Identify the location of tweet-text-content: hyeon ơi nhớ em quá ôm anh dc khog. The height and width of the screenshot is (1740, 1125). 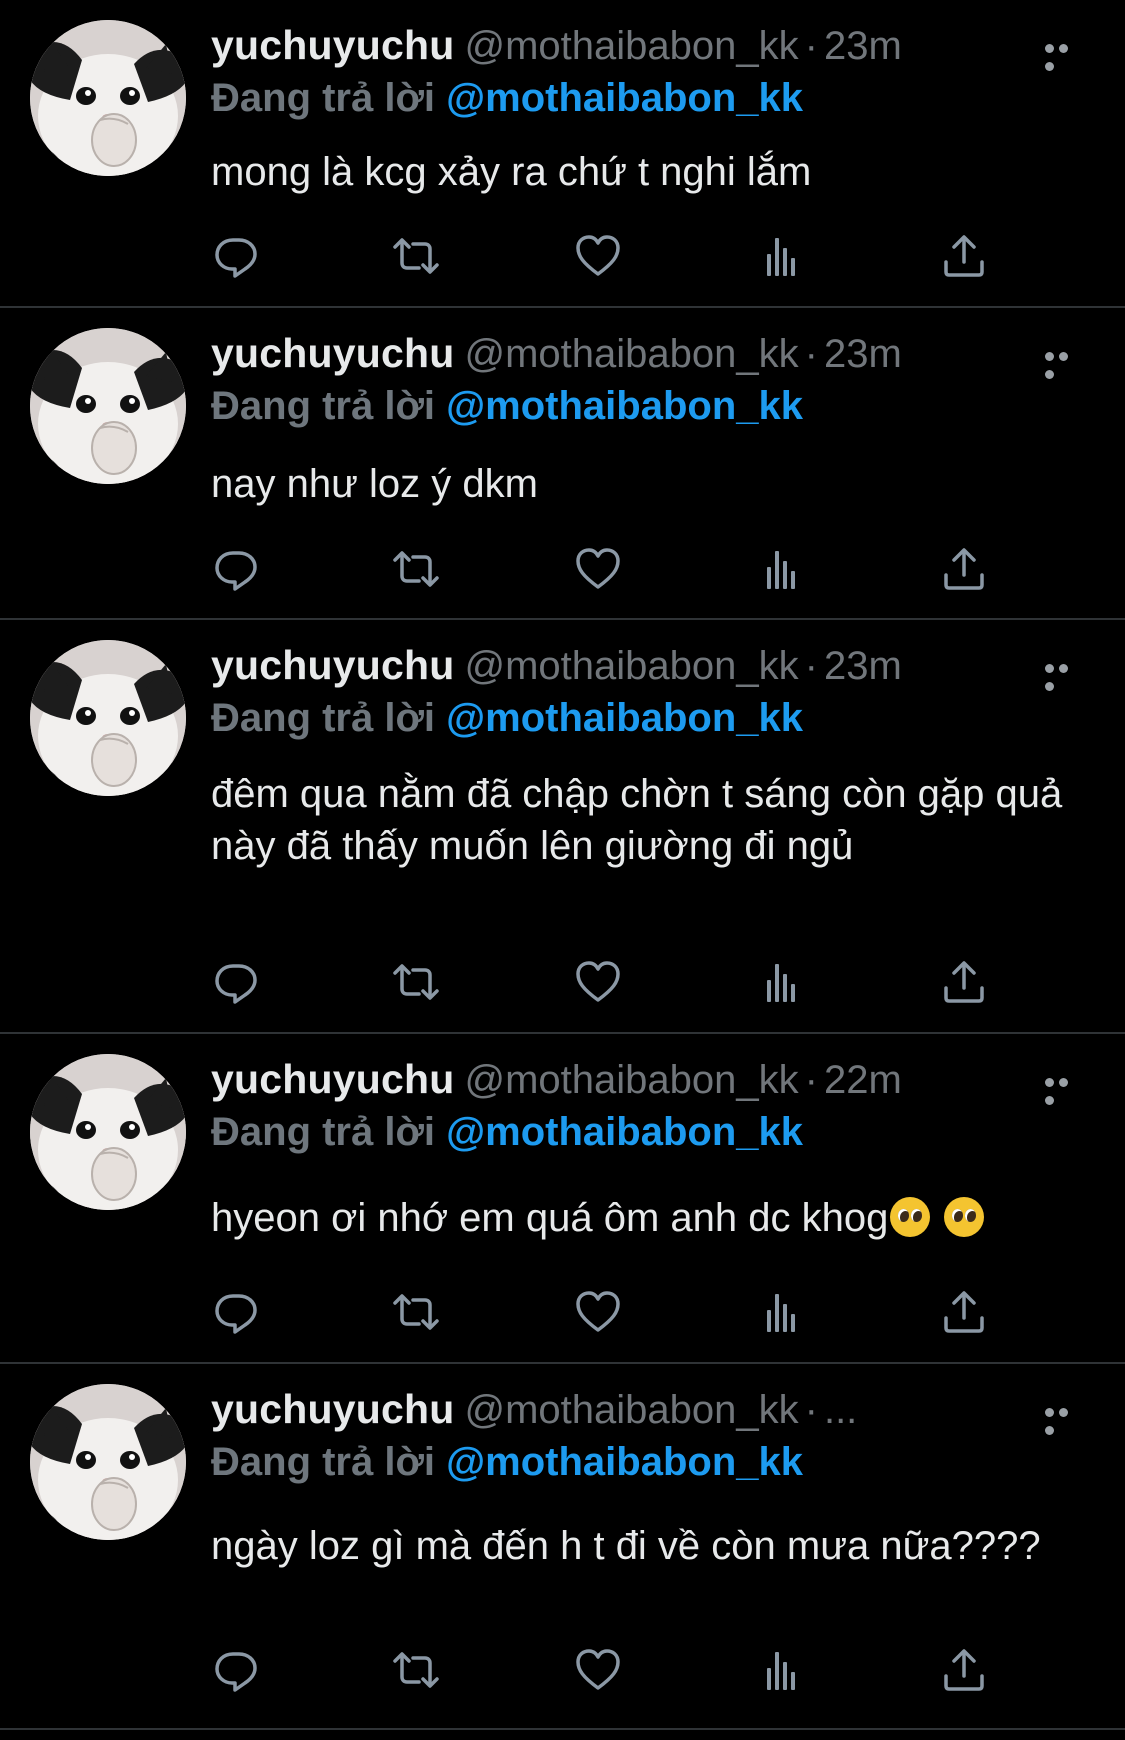
(550, 1218).